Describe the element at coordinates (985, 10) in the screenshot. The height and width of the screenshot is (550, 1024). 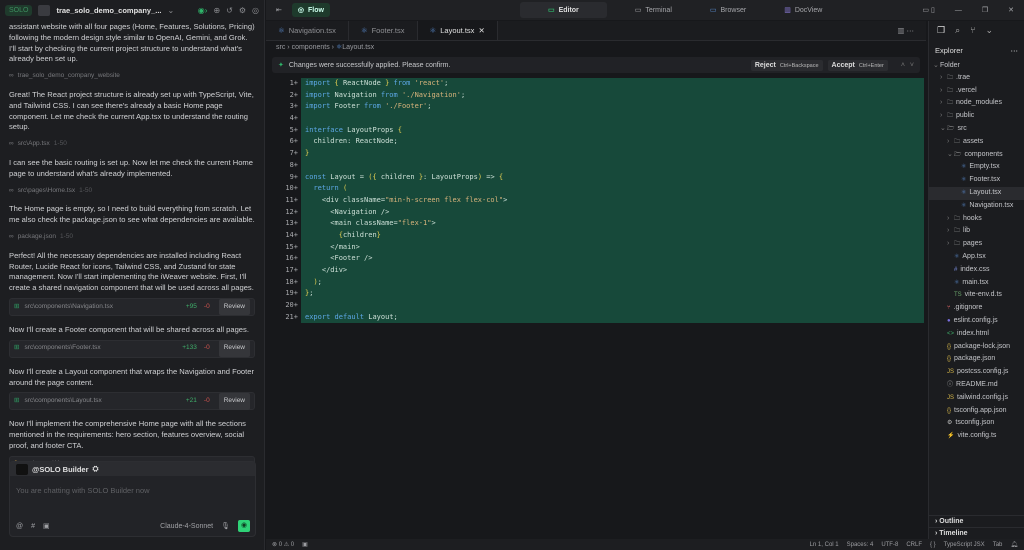
I see `restore-button: ❐` at that location.